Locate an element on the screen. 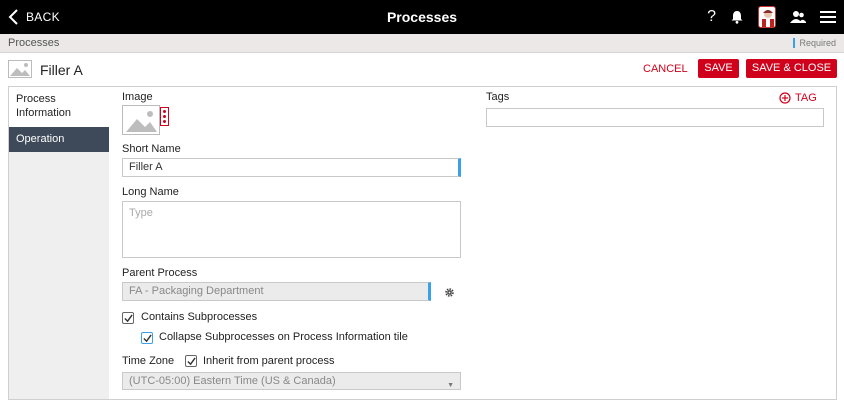  hamburger-menu-icon is located at coordinates (828, 17).